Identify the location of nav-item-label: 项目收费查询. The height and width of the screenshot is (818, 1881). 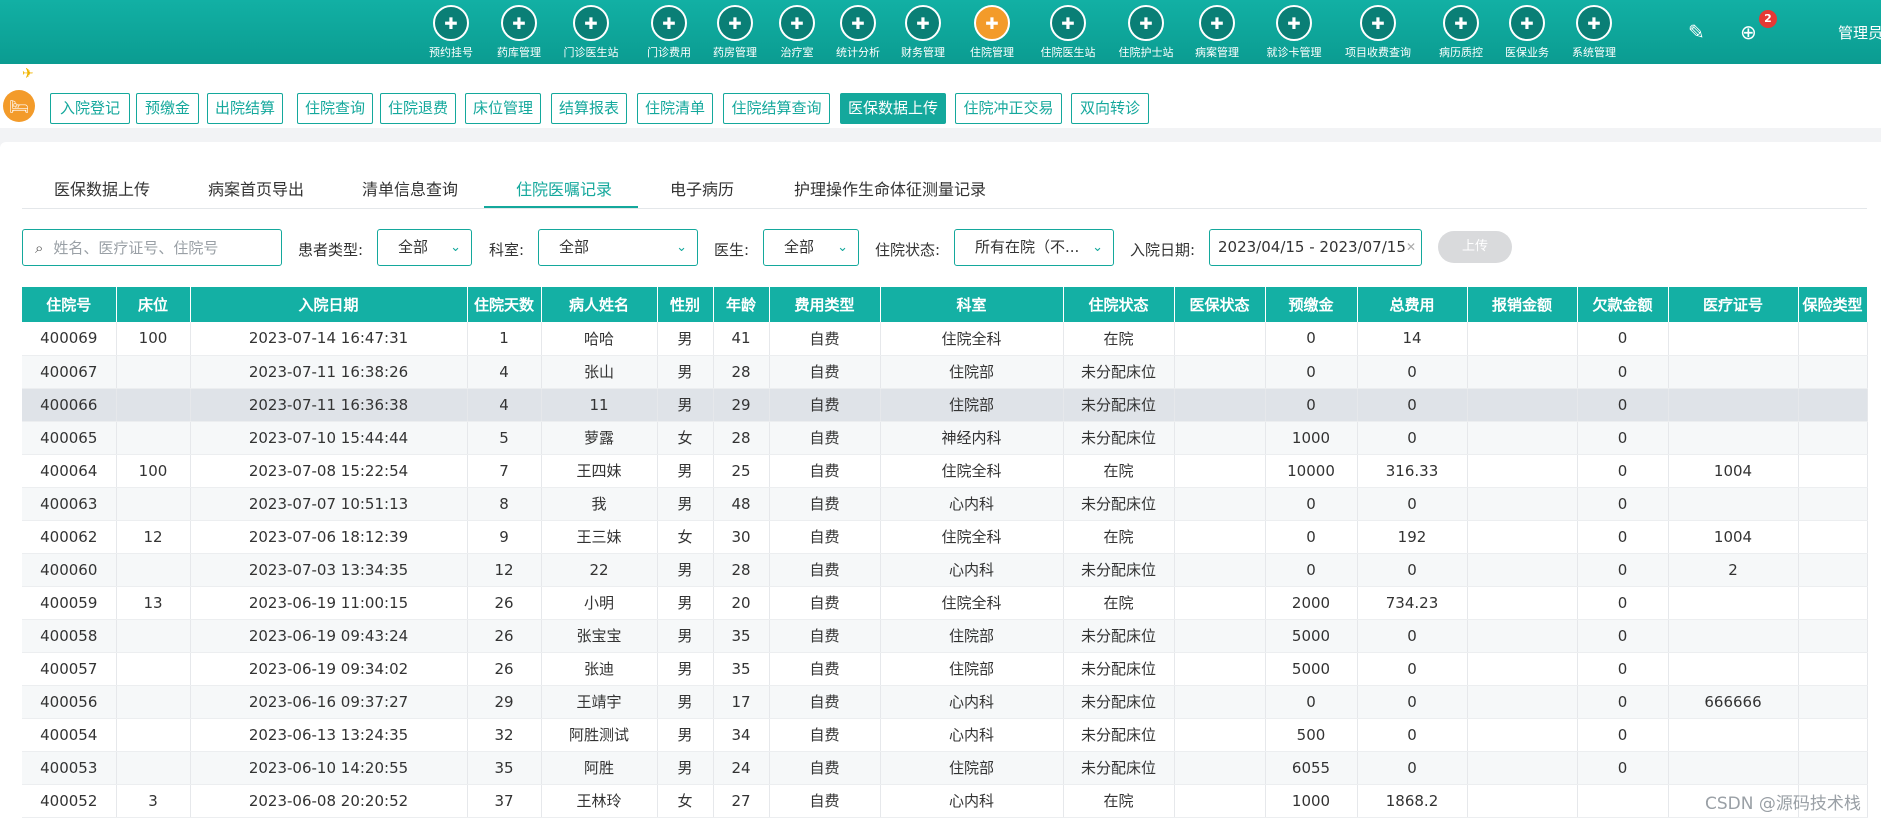
(1378, 52).